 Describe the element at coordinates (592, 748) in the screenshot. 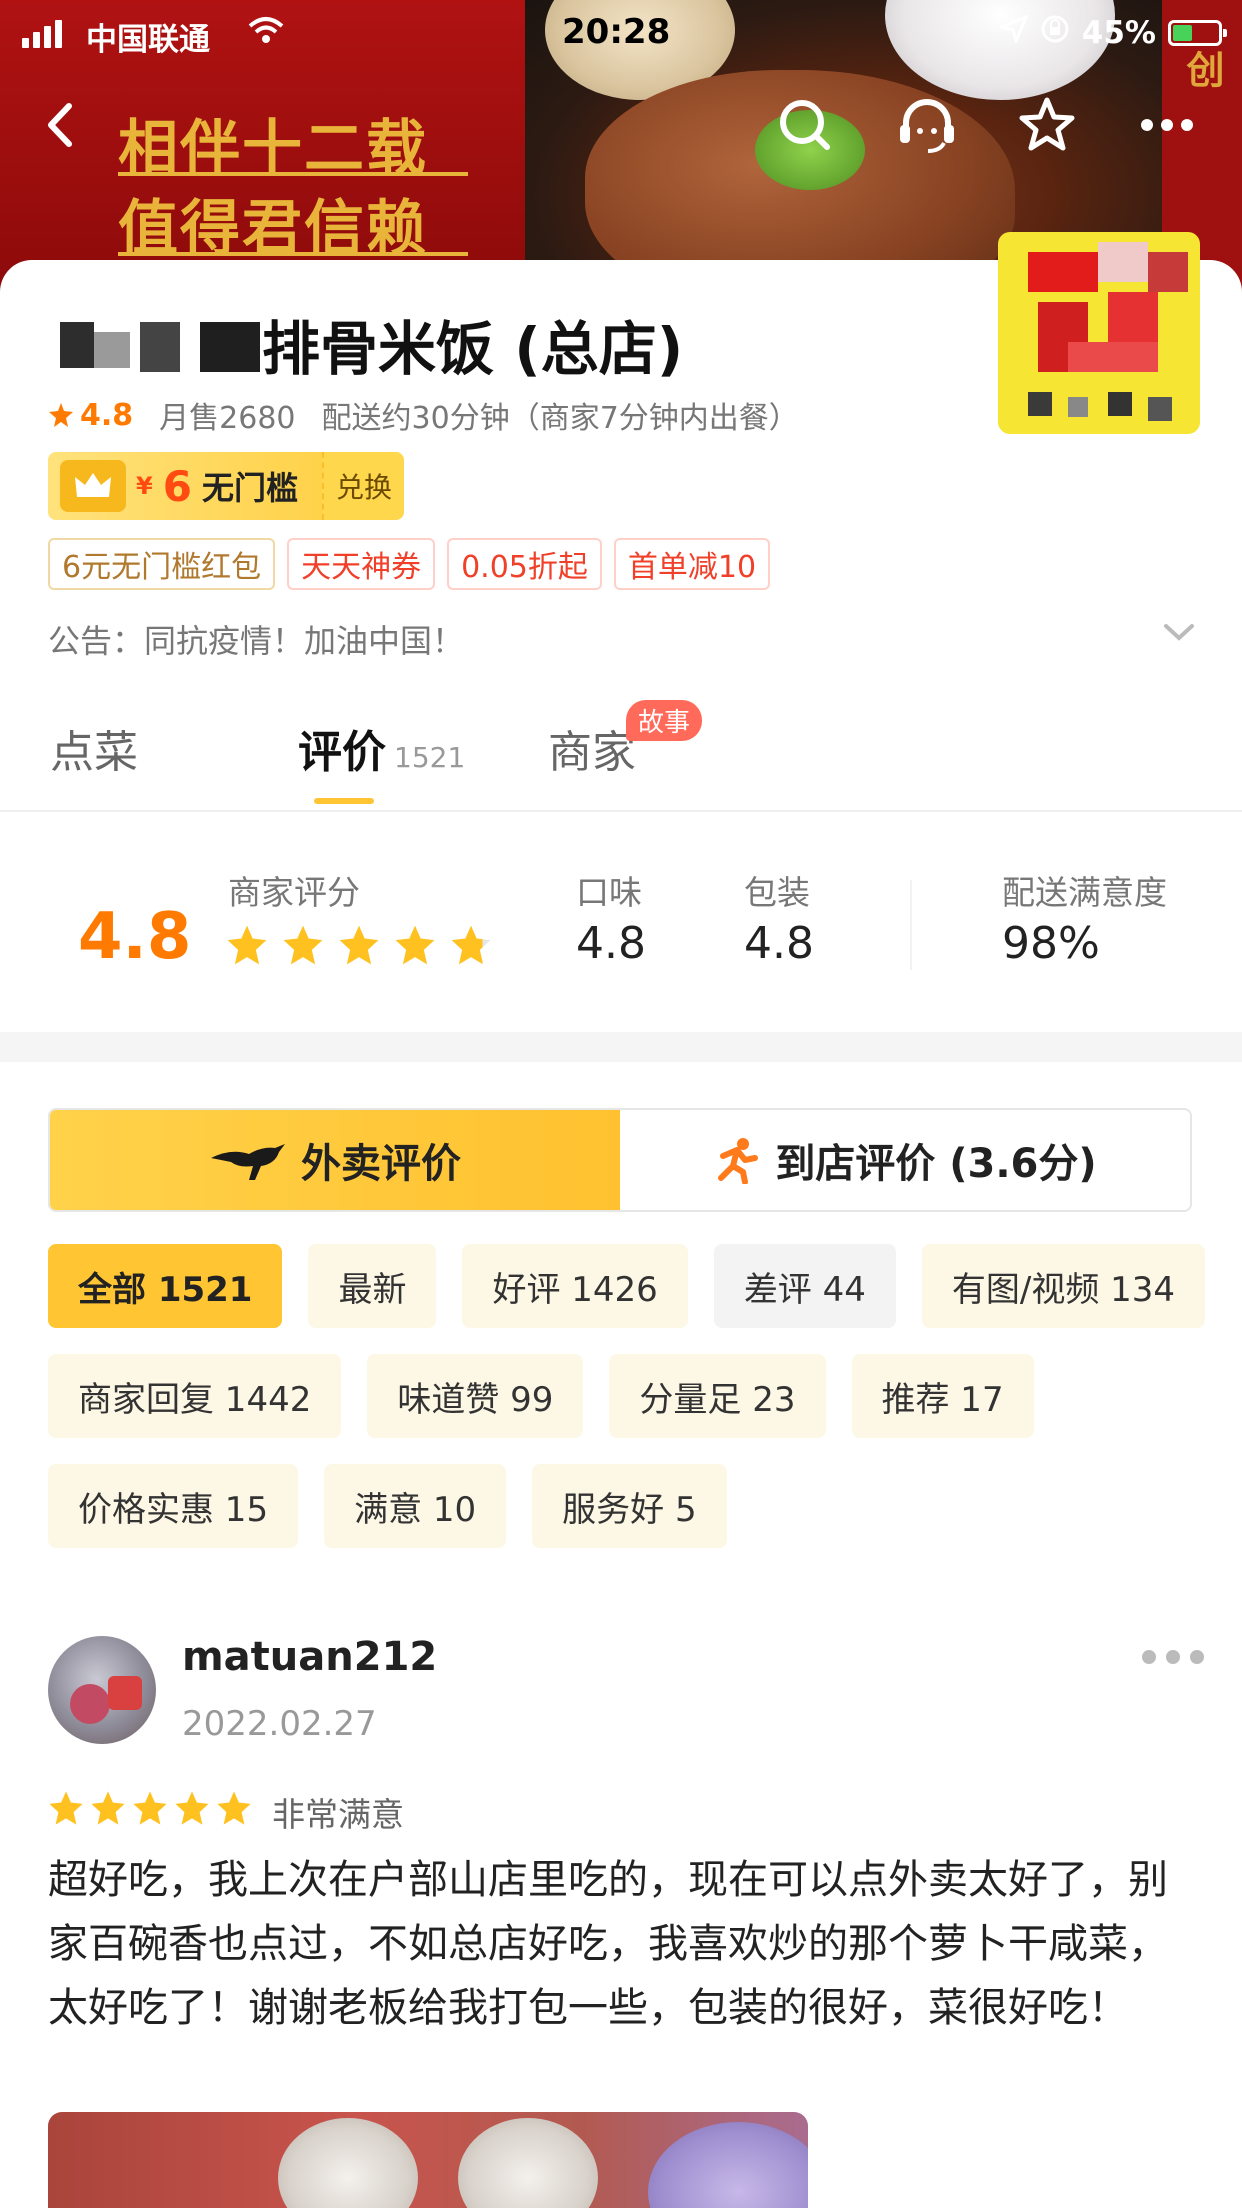

I see `tab-merchant: 商家` at that location.